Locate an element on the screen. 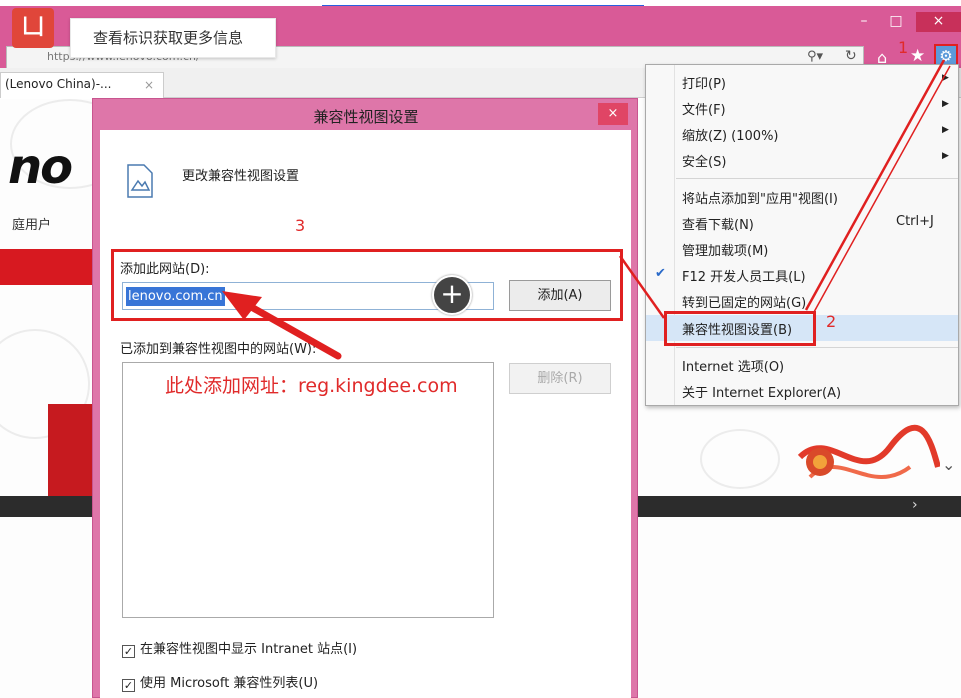 This screenshot has height=698, width=961. menu-item-downloads: 查看下载(N) Ctrl+J is located at coordinates (802, 223).